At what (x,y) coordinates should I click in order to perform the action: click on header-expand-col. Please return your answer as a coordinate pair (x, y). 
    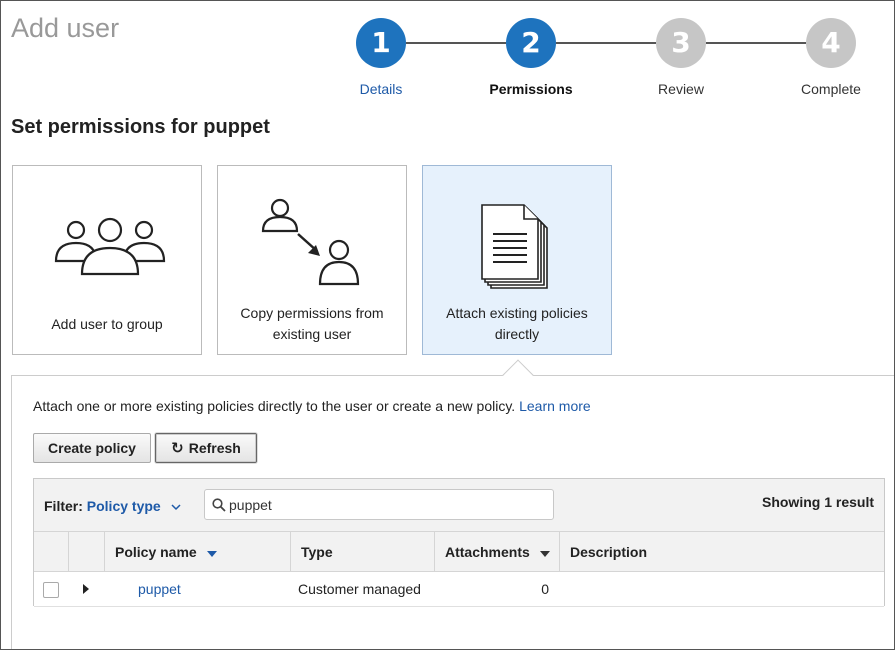
    Looking at the image, I should click on (86, 552).